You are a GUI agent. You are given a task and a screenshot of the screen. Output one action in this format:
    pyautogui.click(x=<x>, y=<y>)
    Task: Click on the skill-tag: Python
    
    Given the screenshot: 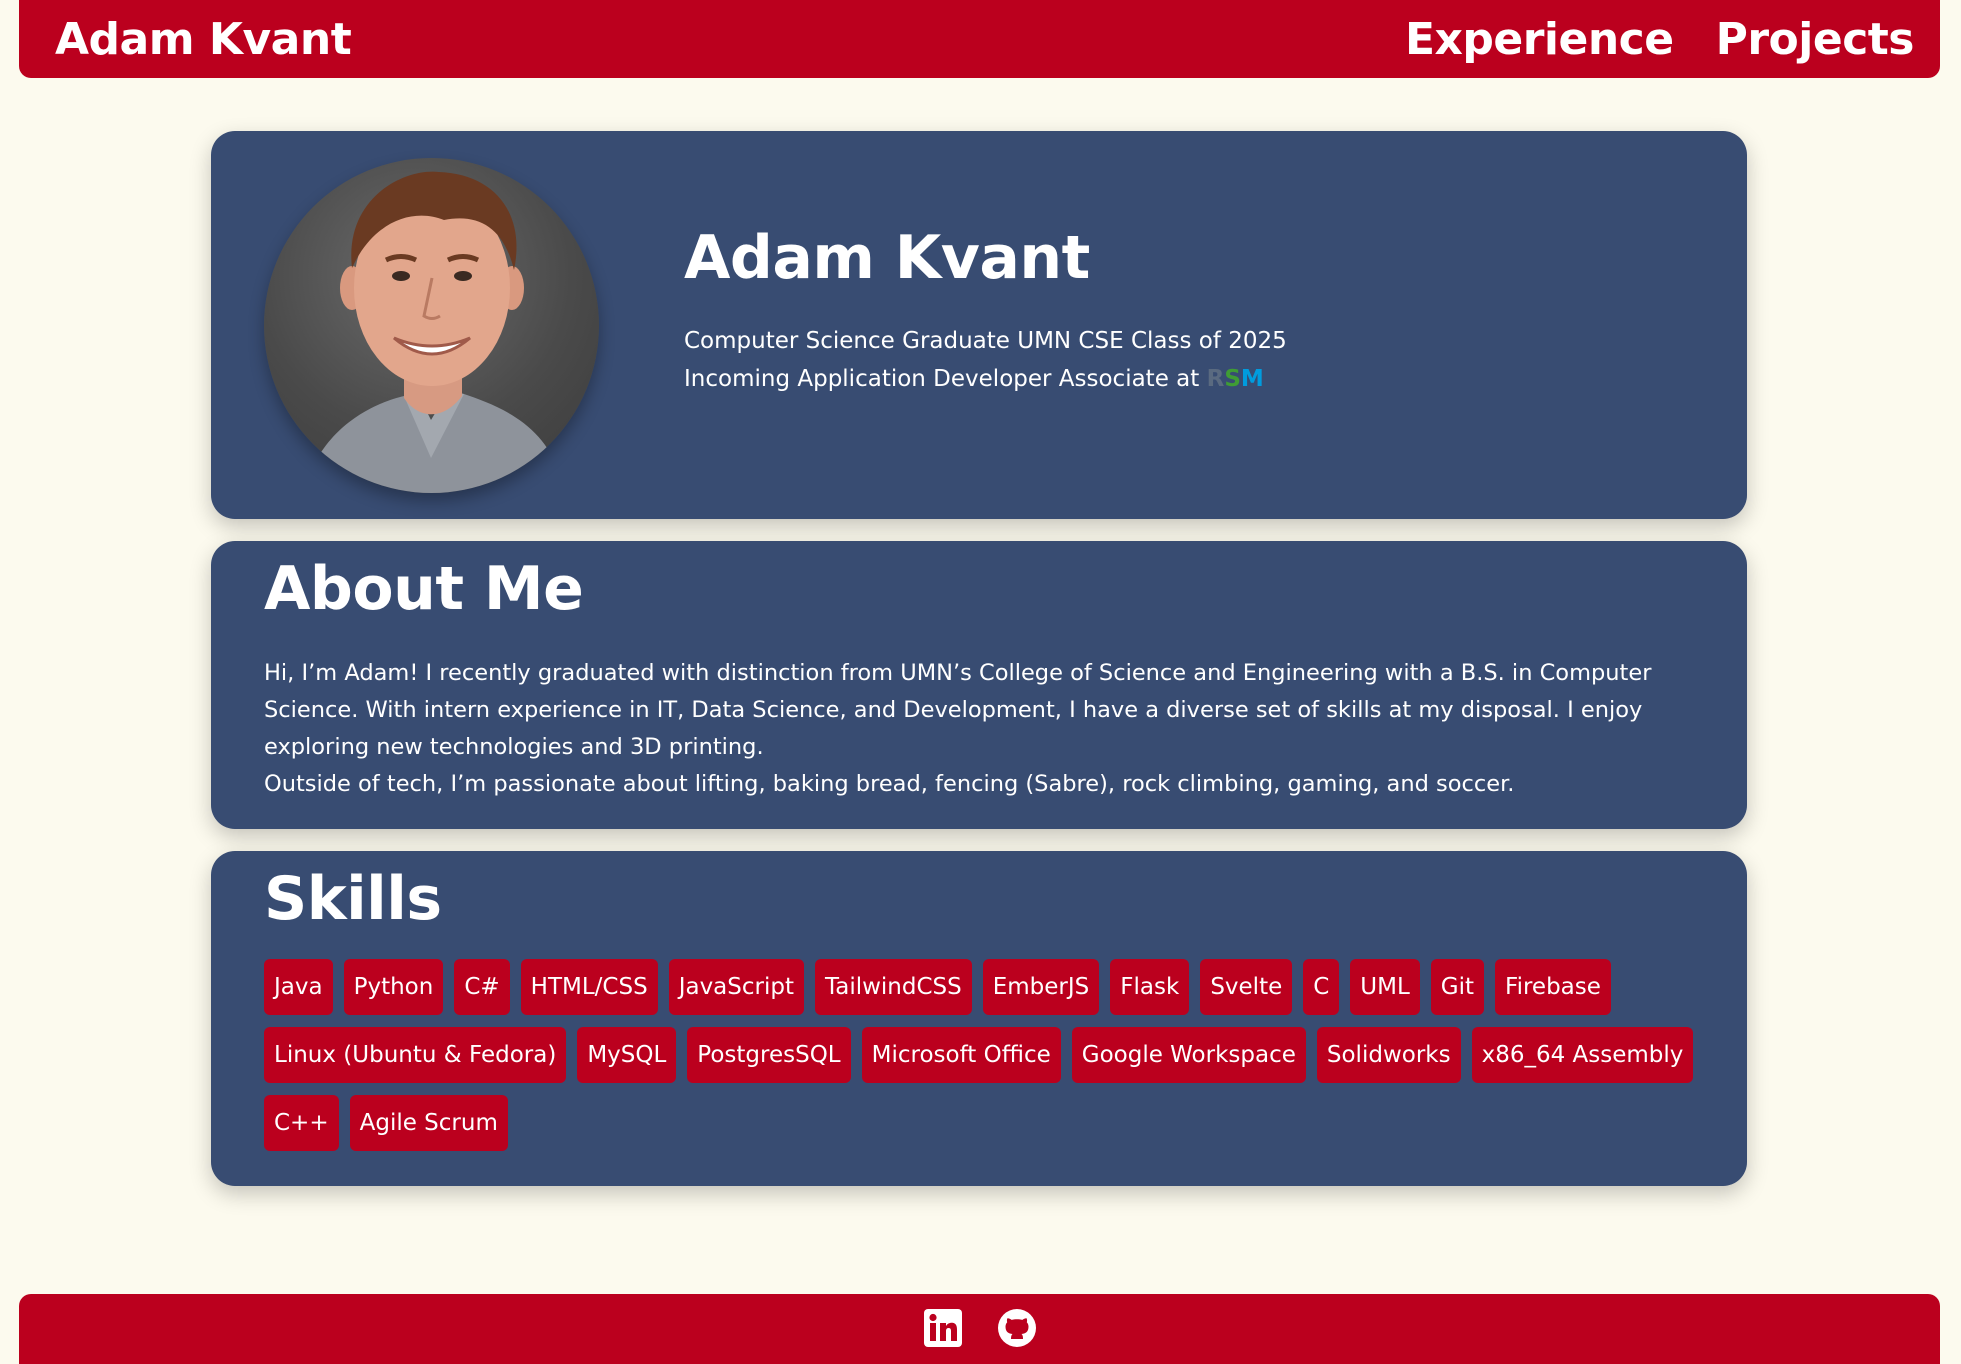 What is the action you would take?
    pyautogui.click(x=393, y=987)
    